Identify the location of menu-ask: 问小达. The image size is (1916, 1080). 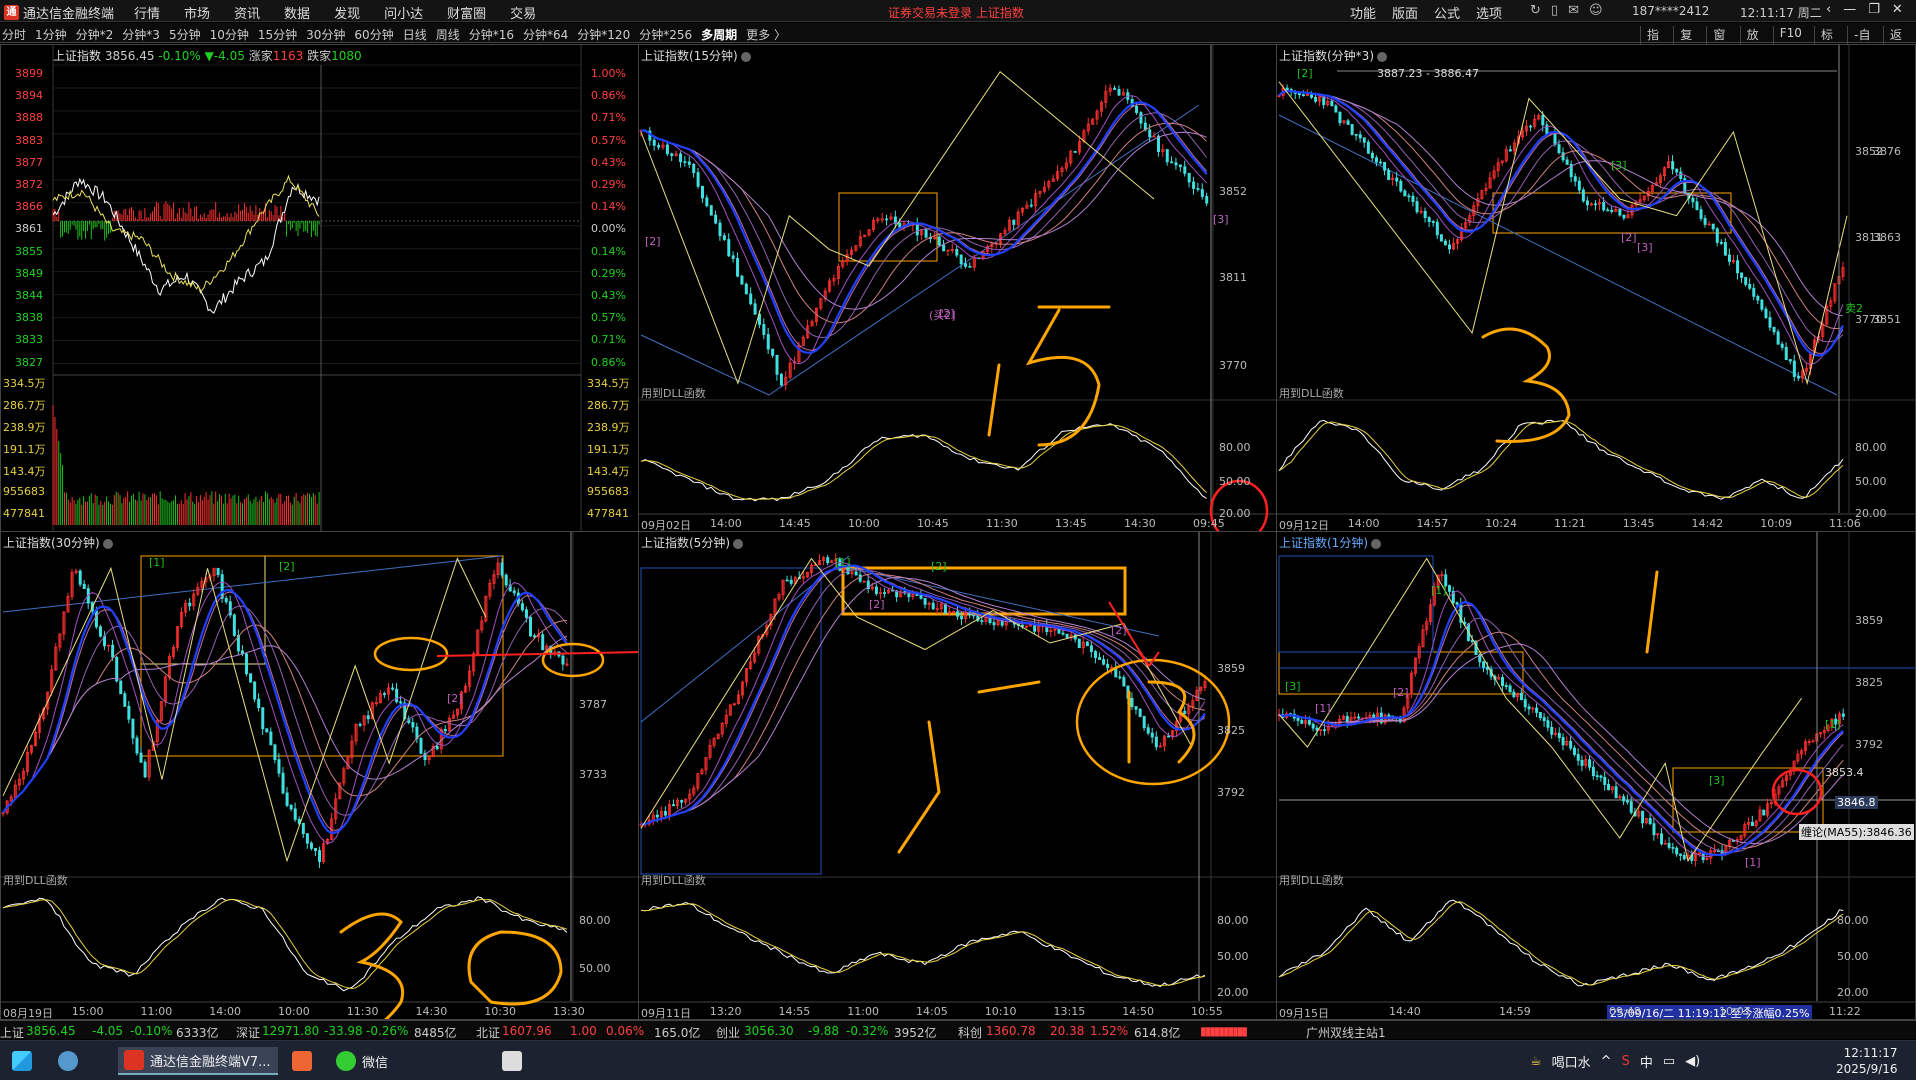
(403, 12).